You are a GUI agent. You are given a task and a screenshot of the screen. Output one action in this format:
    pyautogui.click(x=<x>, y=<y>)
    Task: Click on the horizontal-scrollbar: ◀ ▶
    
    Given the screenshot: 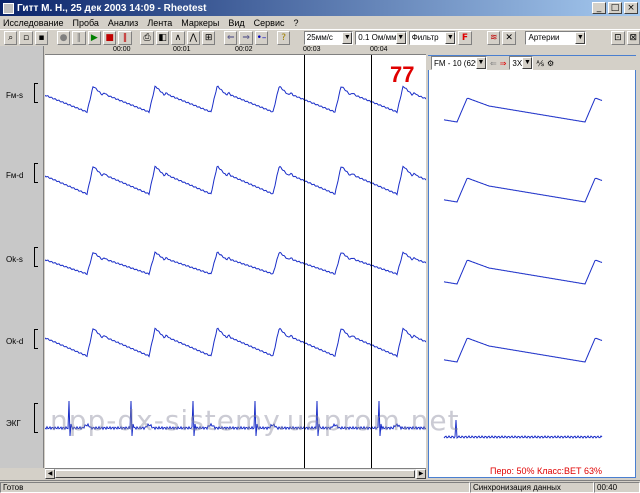 What is the action you would take?
    pyautogui.click(x=235, y=473)
    